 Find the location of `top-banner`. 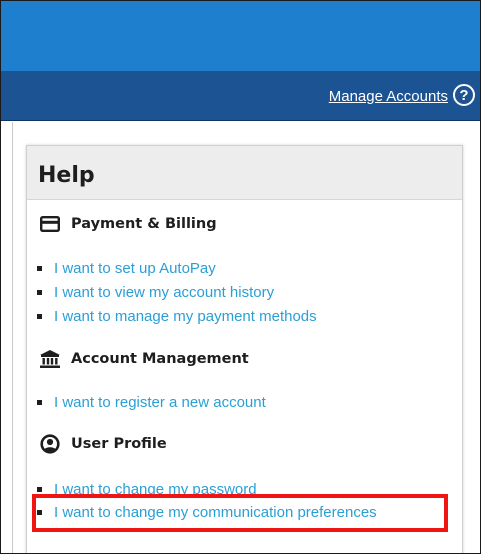

top-banner is located at coordinates (240, 36).